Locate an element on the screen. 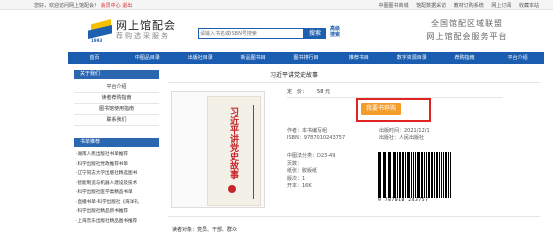 The height and width of the screenshot is (245, 553). reader-audience: 读者对象：党员、干部、群众 is located at coordinates (205, 230).